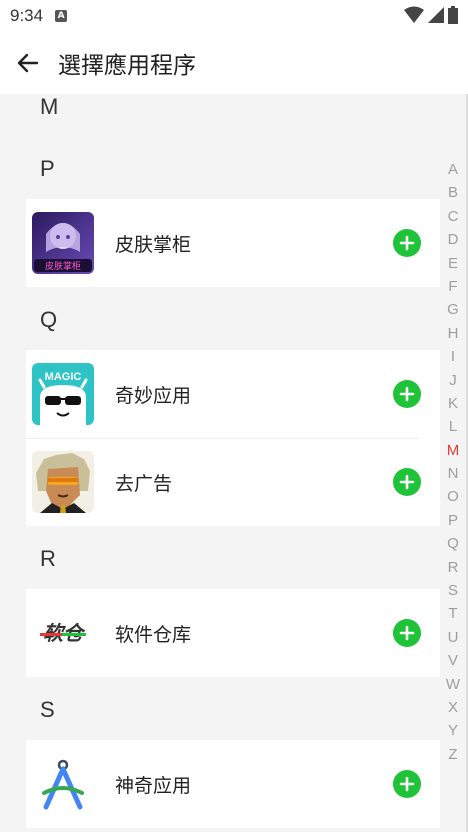 This screenshot has width=468, height=832. Describe the element at coordinates (63, 243) in the screenshot. I see `skin-manager-icon: 皮肤掌柜` at that location.